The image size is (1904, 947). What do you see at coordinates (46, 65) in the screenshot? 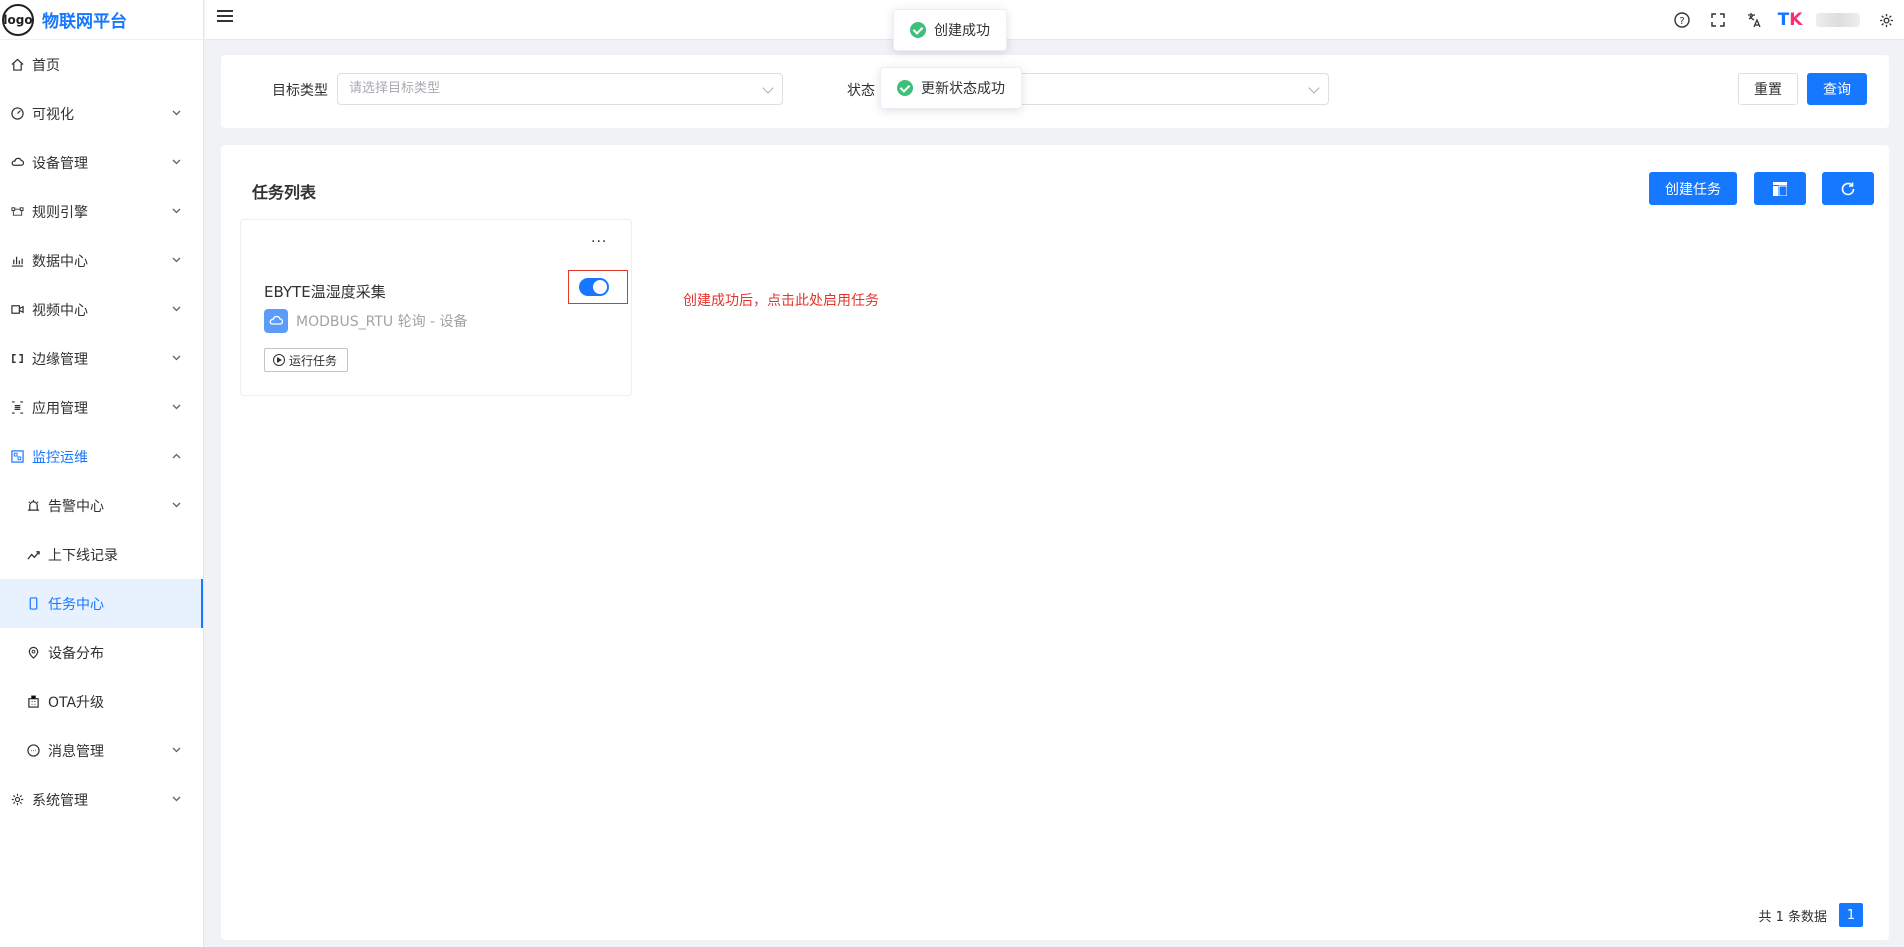
I see `sidebar-item-label: 首页` at bounding box center [46, 65].